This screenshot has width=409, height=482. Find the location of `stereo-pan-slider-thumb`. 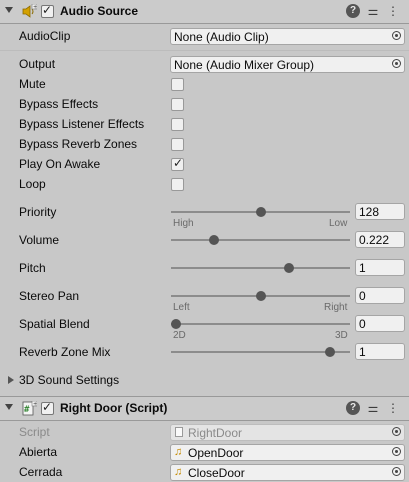

stereo-pan-slider-thumb is located at coordinates (260, 296).